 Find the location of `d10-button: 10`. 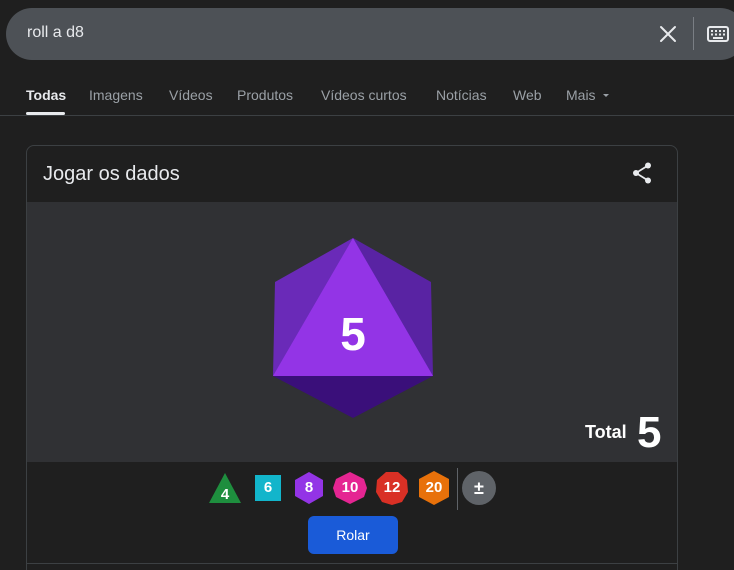

d10-button: 10 is located at coordinates (350, 488).